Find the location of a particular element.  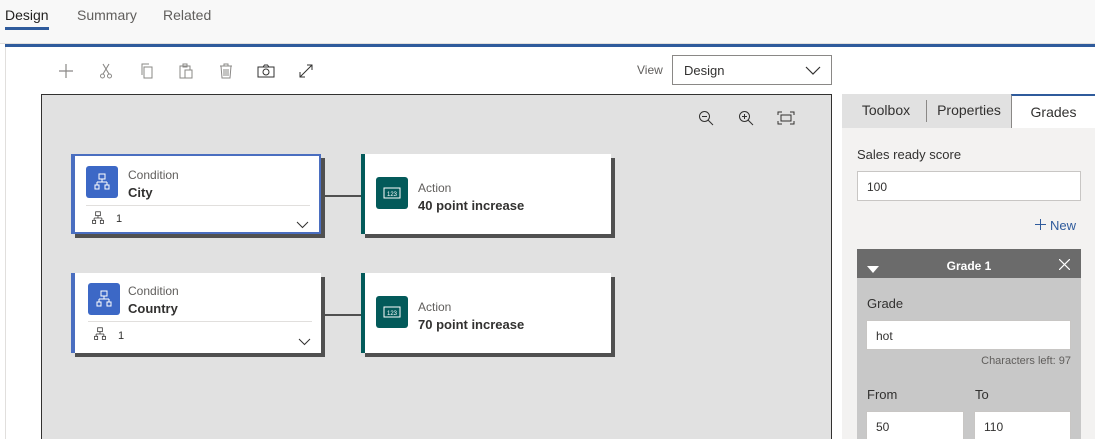

grade-title: Grade 1 is located at coordinates (969, 266).